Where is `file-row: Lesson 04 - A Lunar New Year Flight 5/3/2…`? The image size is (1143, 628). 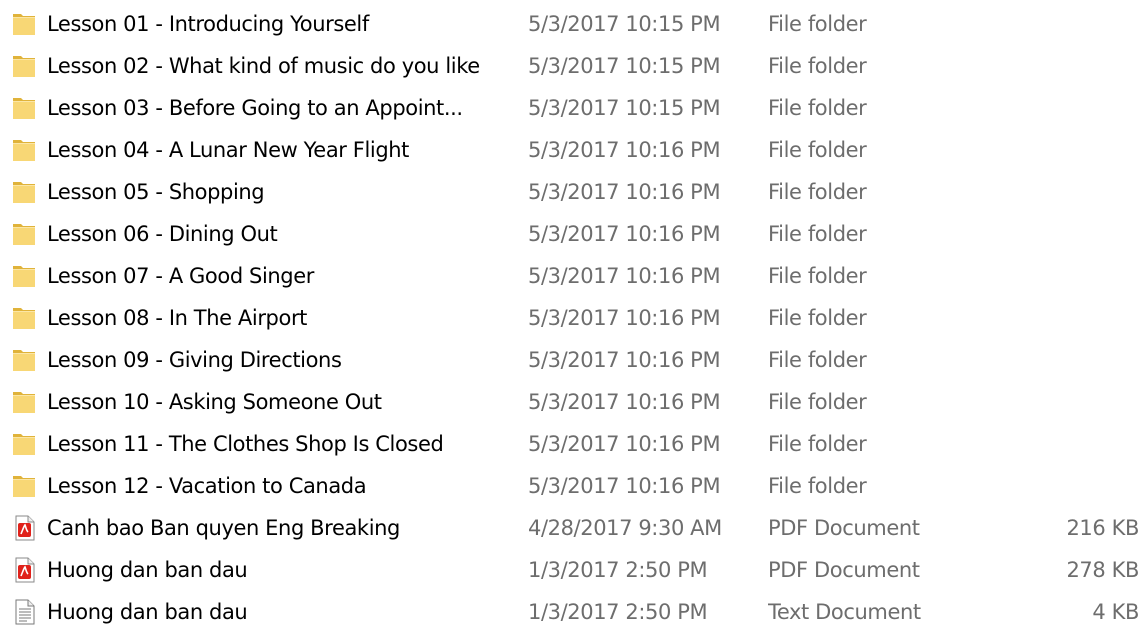
file-row: Lesson 04 - A Lunar New Year Flight 5/3/2… is located at coordinates (571, 150).